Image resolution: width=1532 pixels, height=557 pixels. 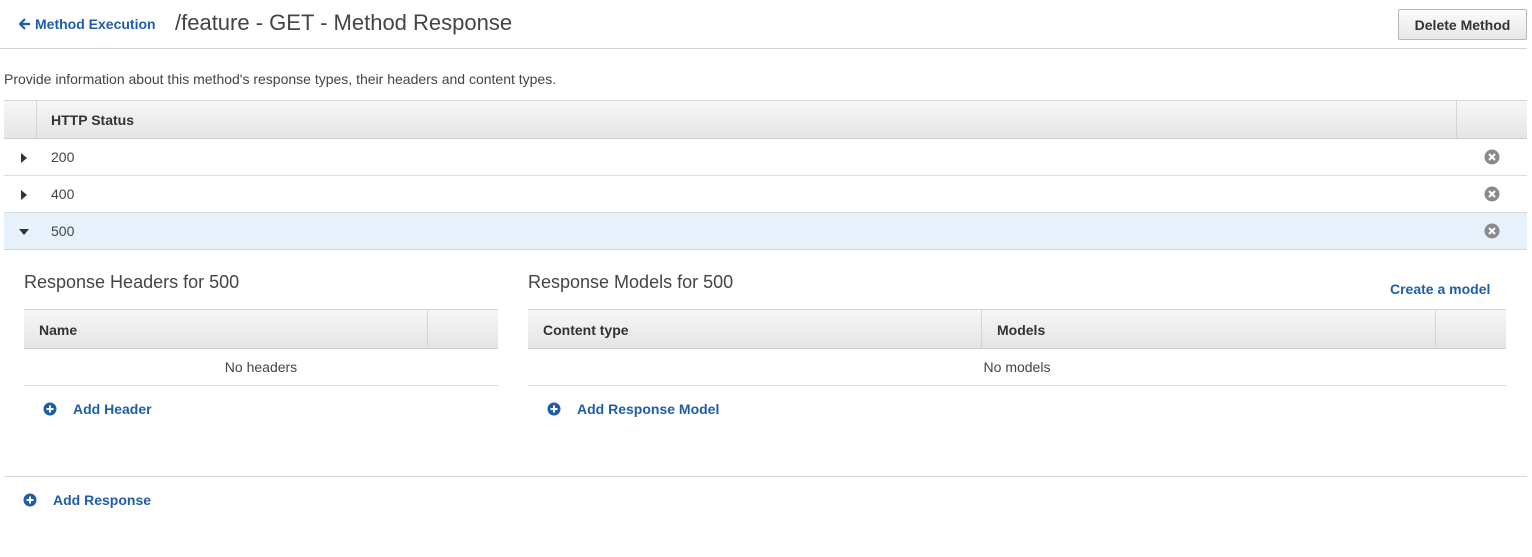 What do you see at coordinates (132, 282) in the screenshot?
I see `response-headers-title: Response Headers for 500` at bounding box center [132, 282].